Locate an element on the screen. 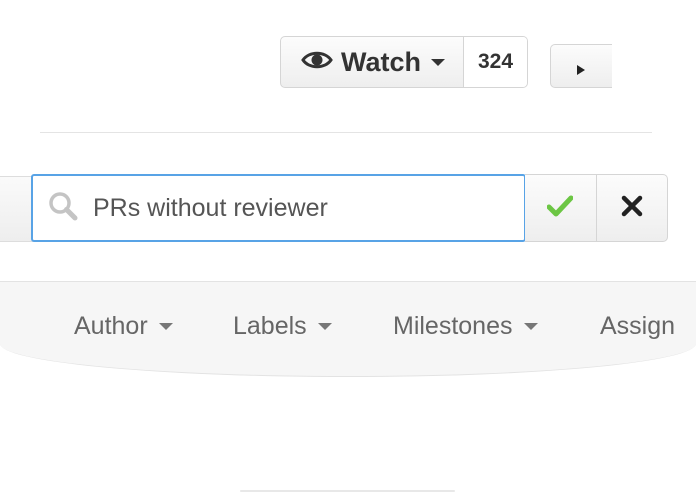 This screenshot has width=696, height=502. watch-count: 324 is located at coordinates (496, 62).